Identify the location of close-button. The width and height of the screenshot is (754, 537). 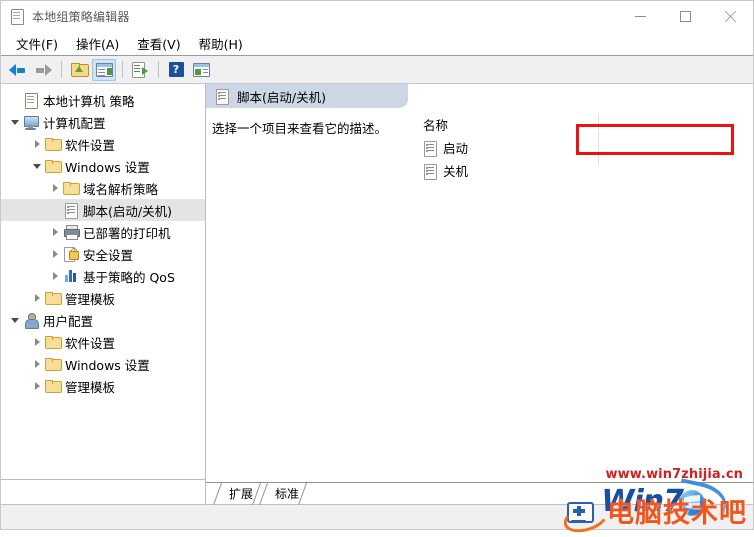
(730, 16).